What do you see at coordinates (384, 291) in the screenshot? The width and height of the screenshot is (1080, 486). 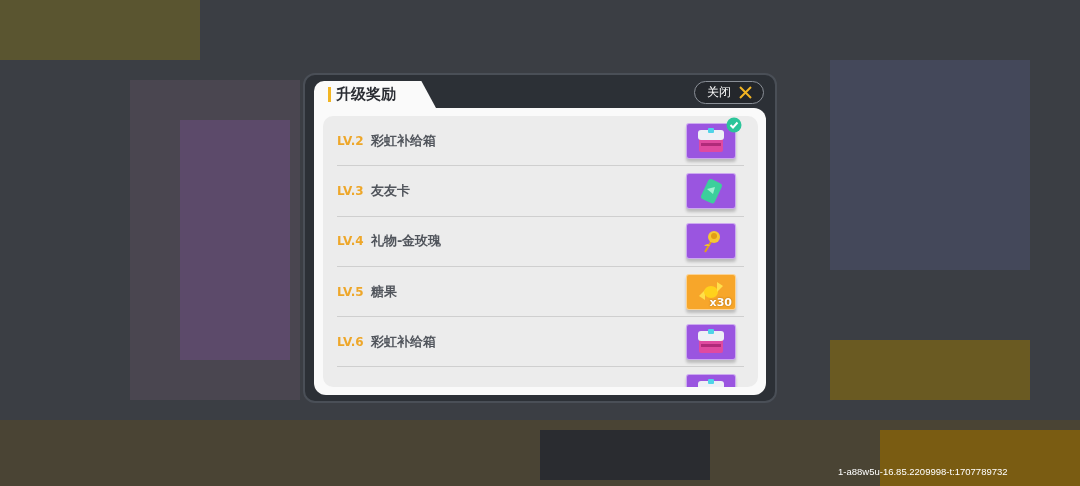 I see `reward-name: 糖果` at bounding box center [384, 291].